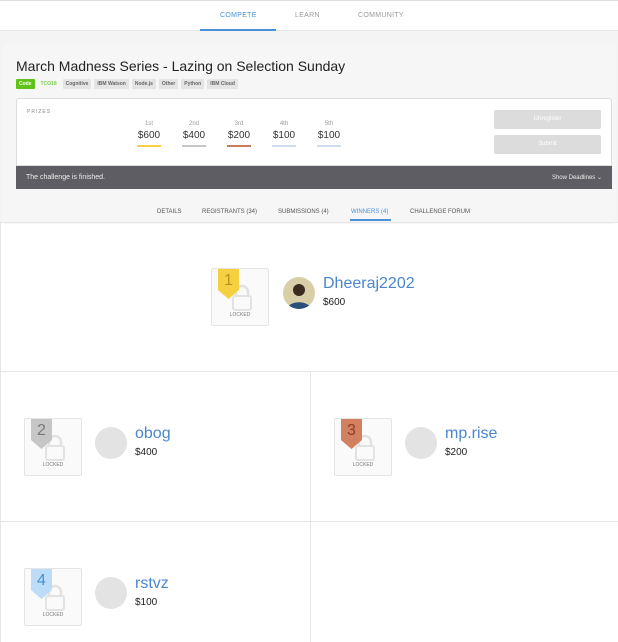 The height and width of the screenshot is (642, 618). What do you see at coordinates (169, 212) in the screenshot?
I see `tab-details: DETAILS` at bounding box center [169, 212].